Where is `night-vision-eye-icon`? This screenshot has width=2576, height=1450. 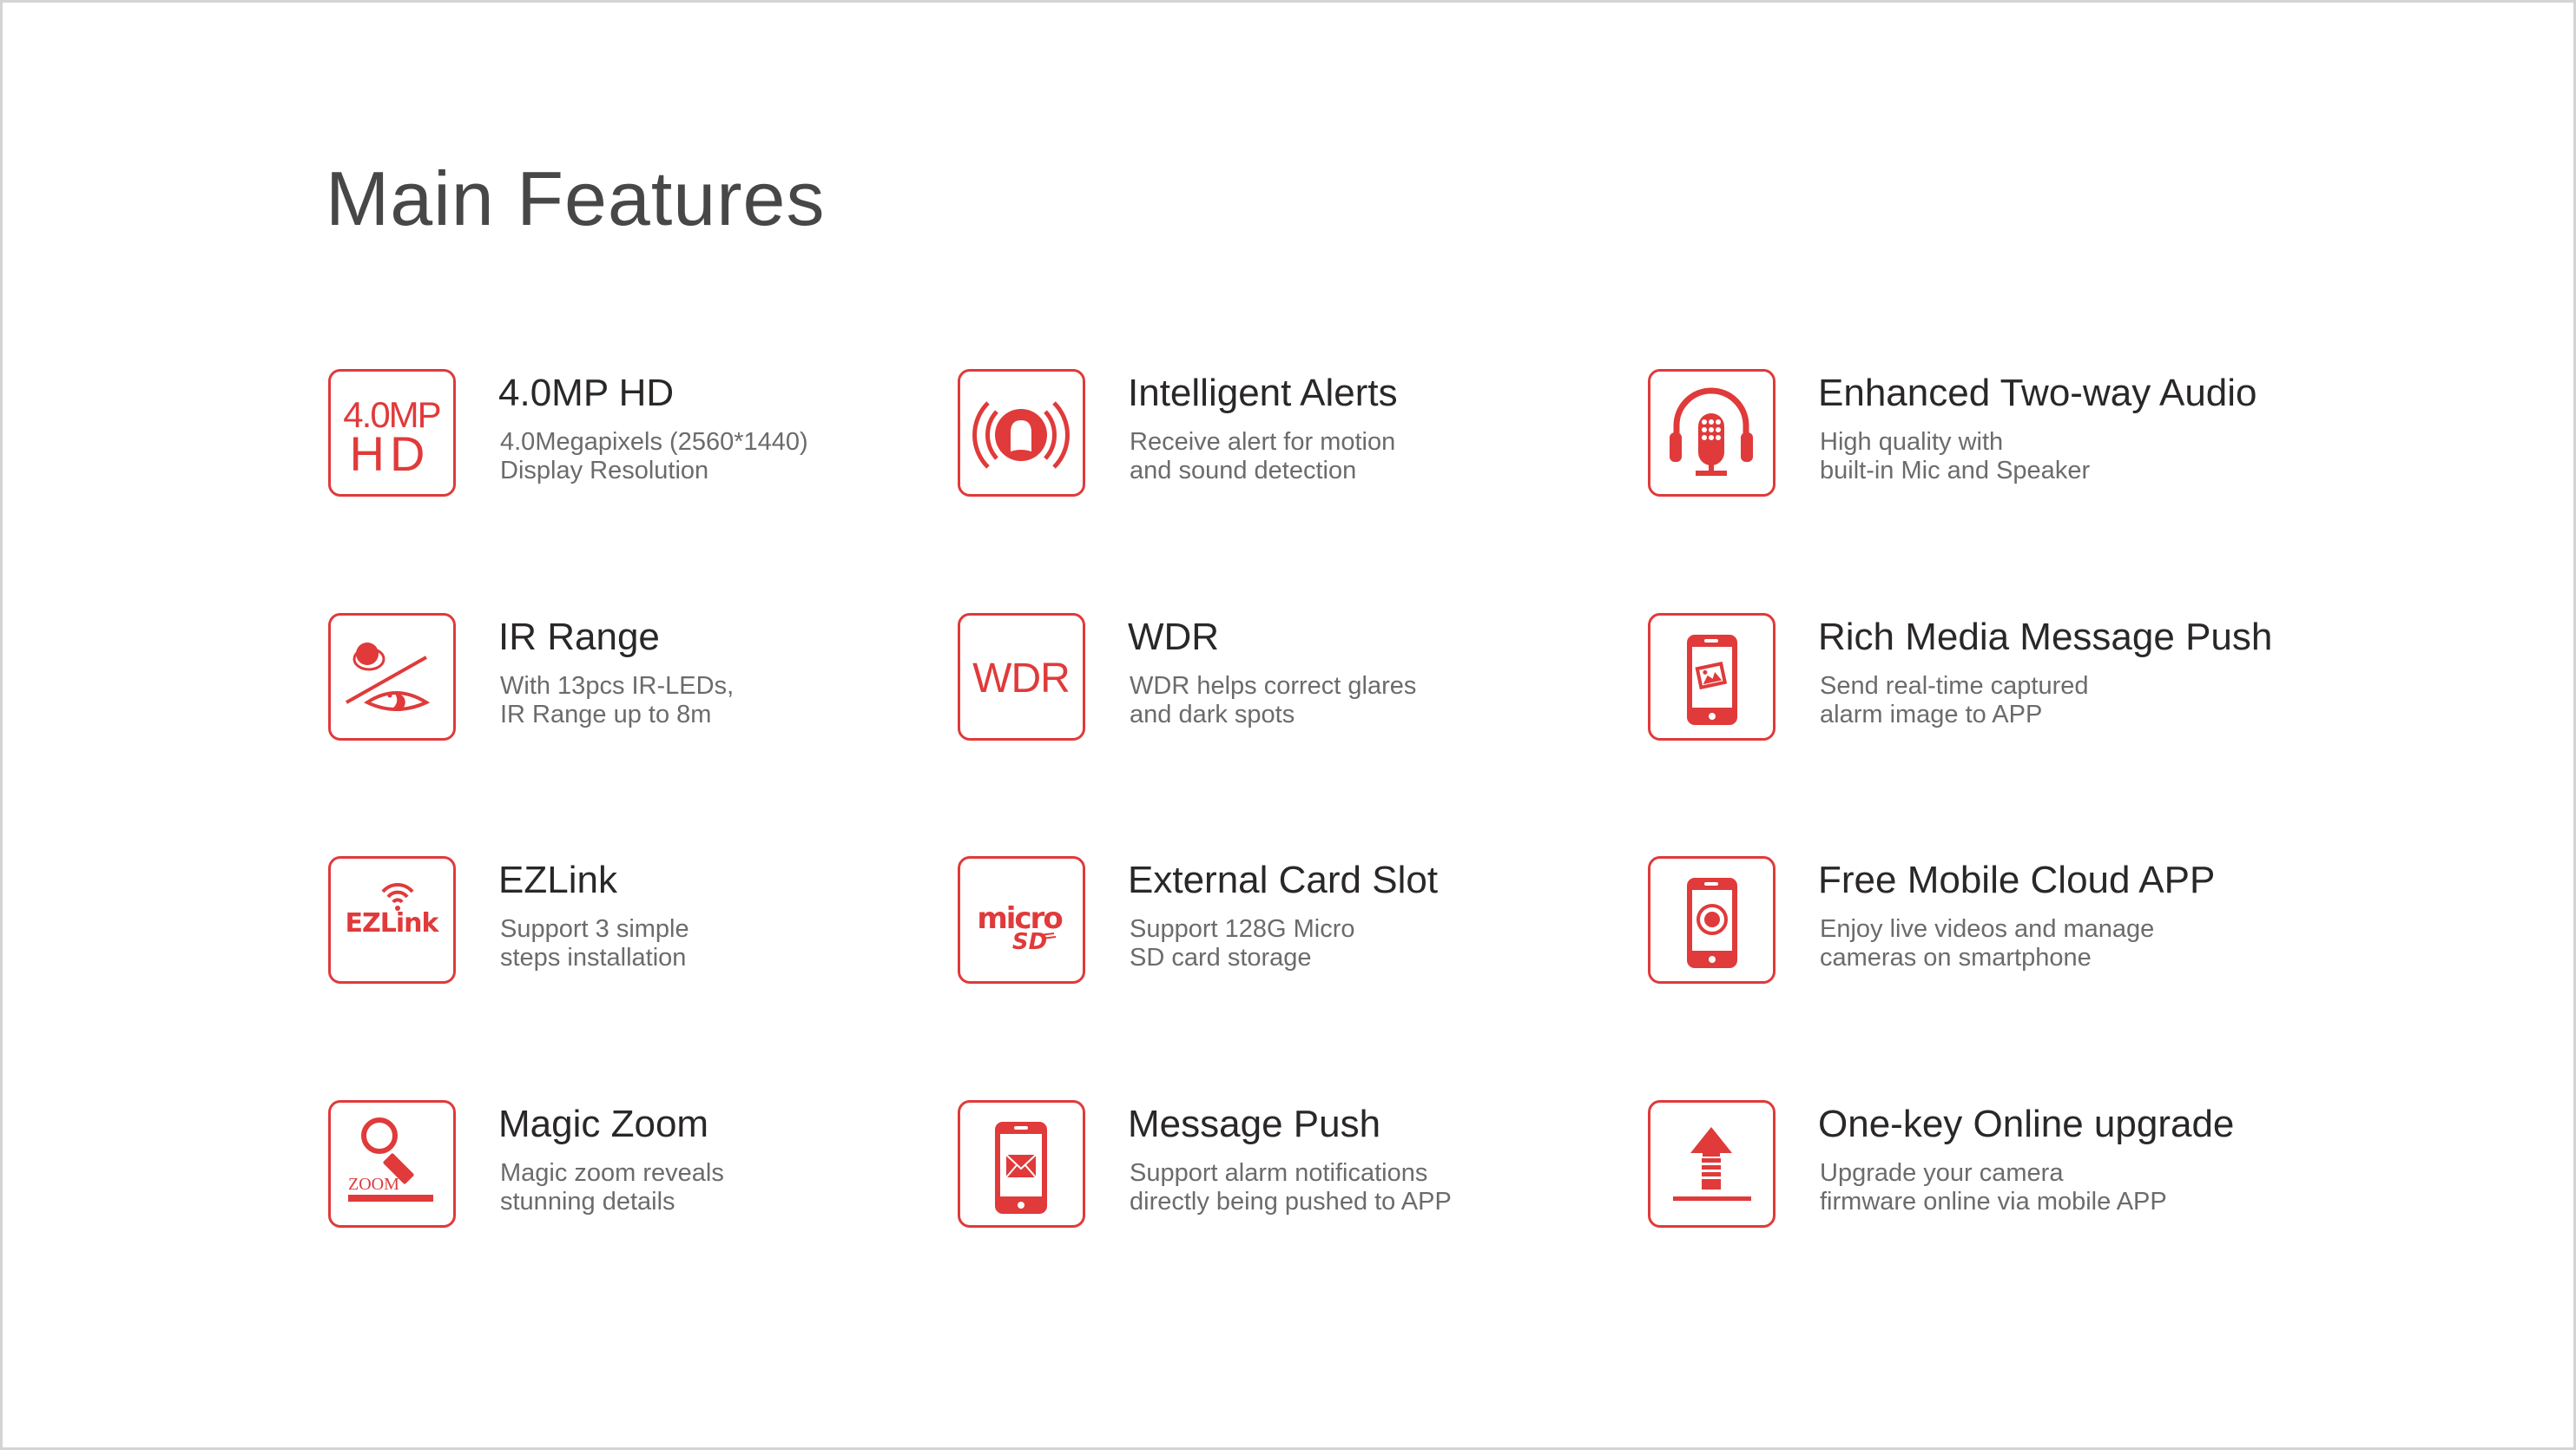
night-vision-eye-icon is located at coordinates (392, 677).